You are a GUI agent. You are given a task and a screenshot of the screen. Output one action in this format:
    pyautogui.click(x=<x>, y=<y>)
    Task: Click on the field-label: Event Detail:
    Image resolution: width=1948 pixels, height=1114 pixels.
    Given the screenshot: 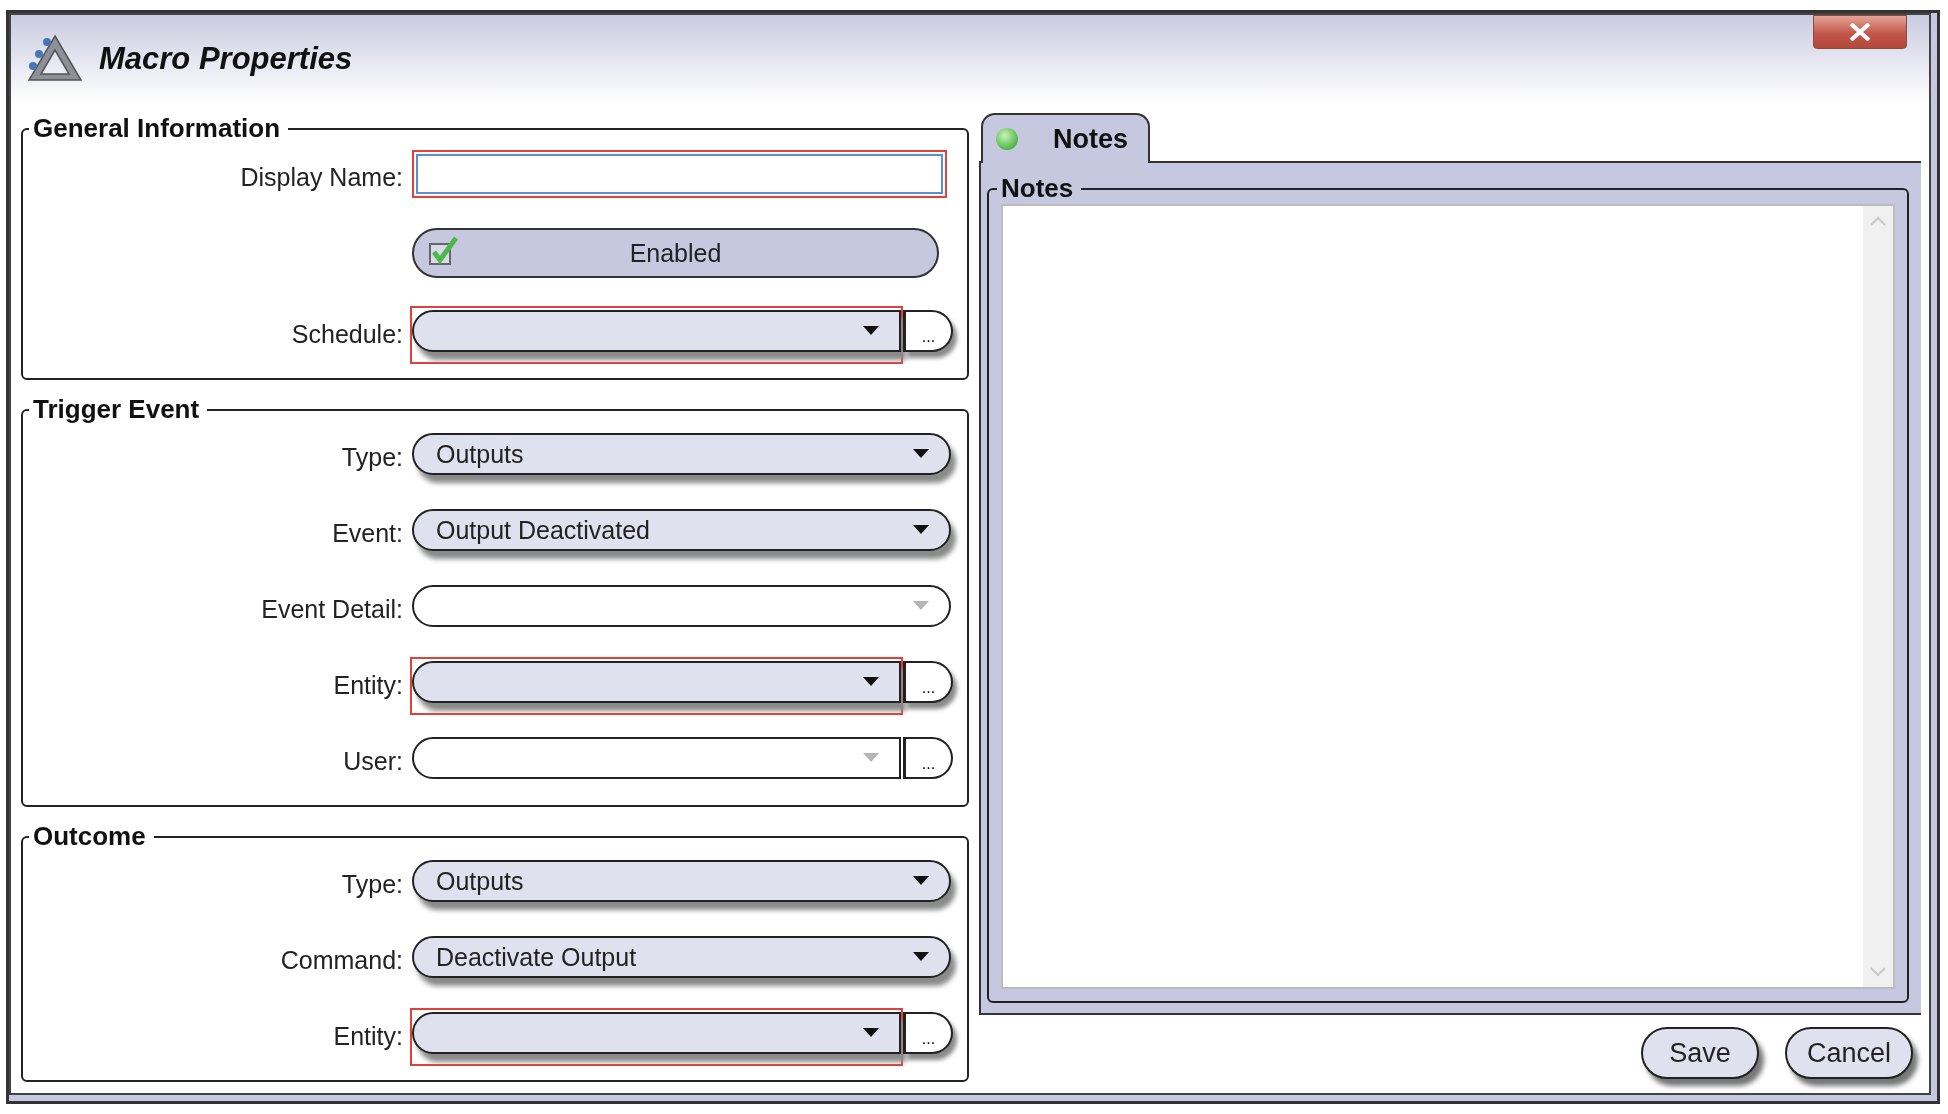 What is the action you would take?
    pyautogui.click(x=332, y=609)
    